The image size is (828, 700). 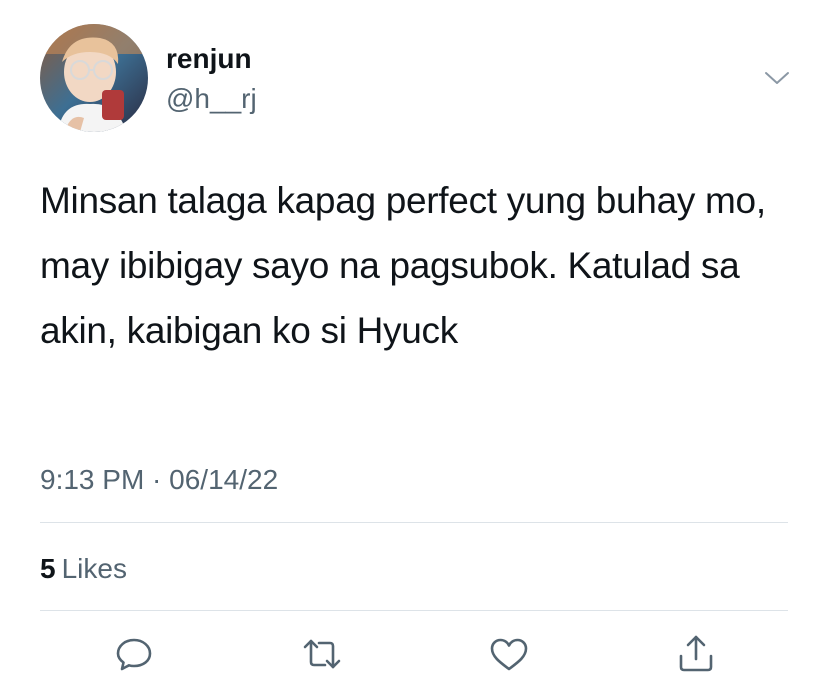 I want to click on reply-button, so click(x=134, y=654).